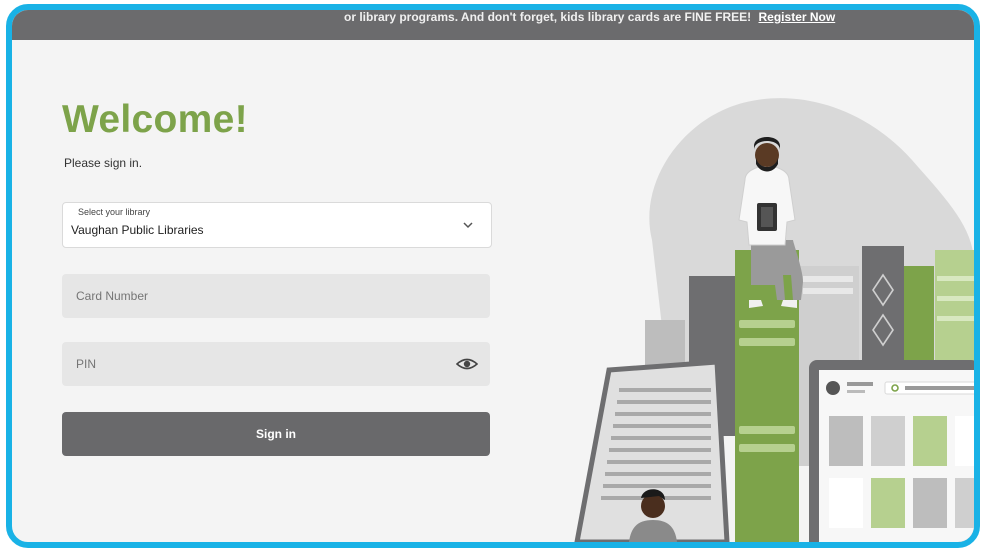 The width and height of the screenshot is (982, 548). Describe the element at coordinates (468, 225) in the screenshot. I see `chevron-down-icon` at that location.